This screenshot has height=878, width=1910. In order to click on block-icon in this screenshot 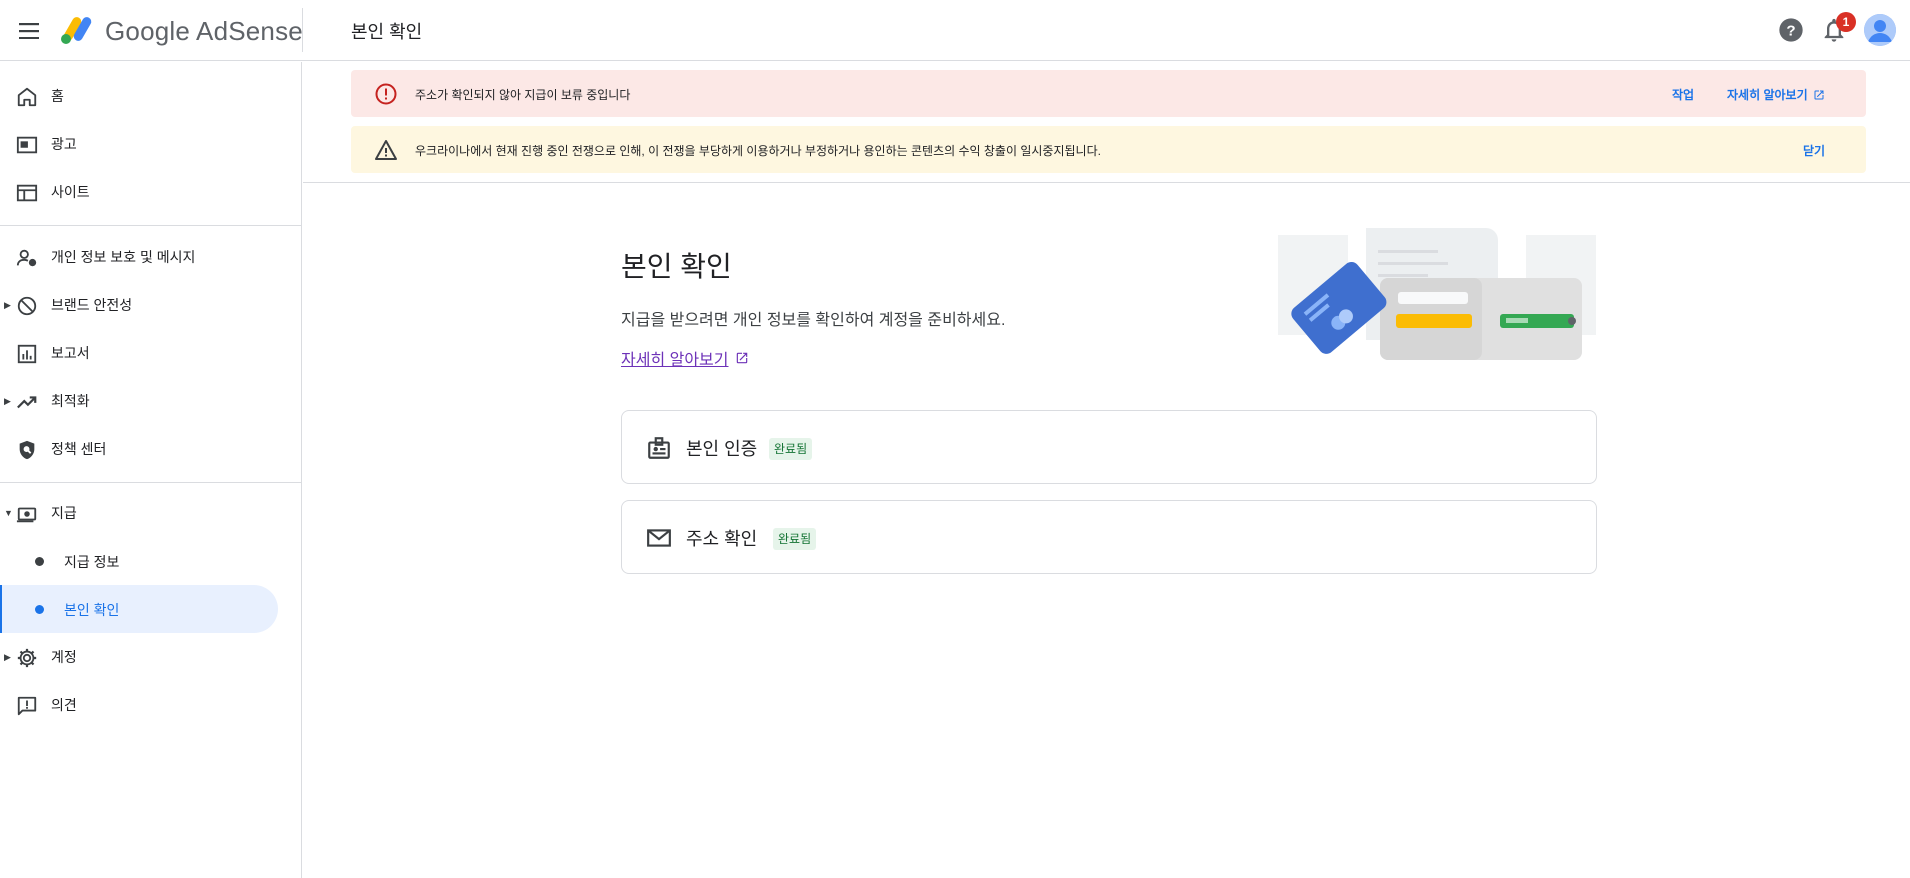, I will do `click(27, 306)`.